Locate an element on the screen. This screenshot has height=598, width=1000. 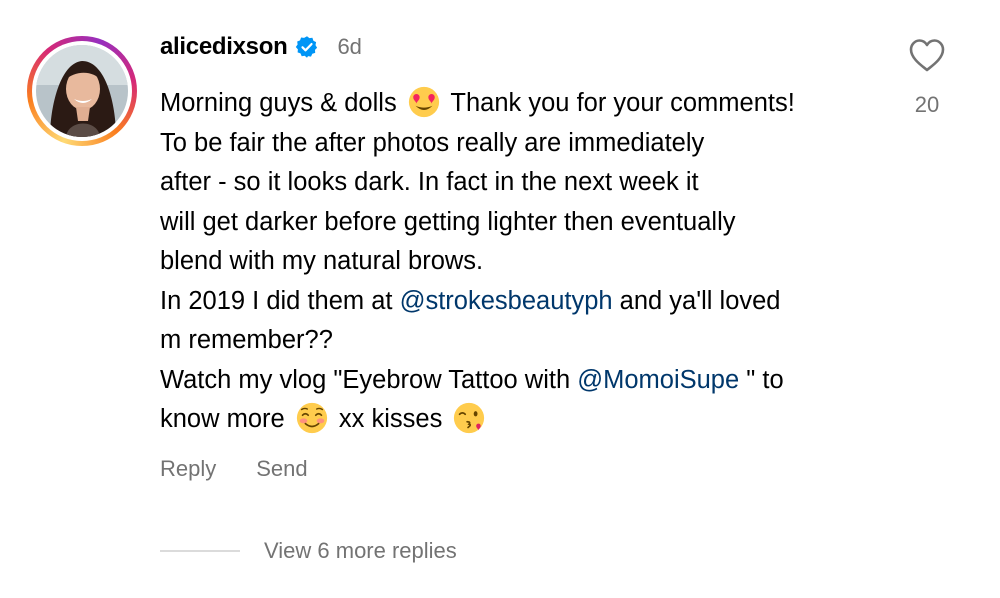
comment-text-segment: know more is located at coordinates (226, 419).